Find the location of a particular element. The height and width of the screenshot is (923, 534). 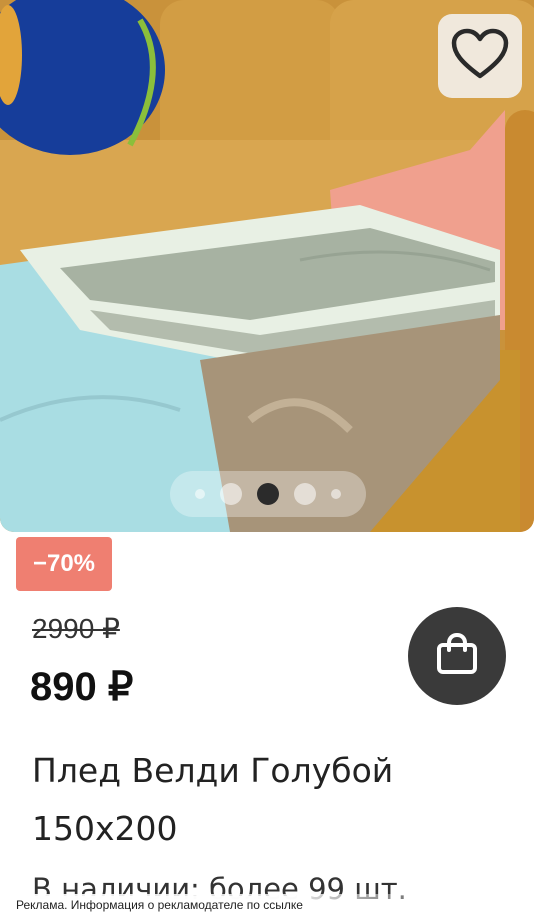

old-price: 2990 ₽ is located at coordinates (76, 628).